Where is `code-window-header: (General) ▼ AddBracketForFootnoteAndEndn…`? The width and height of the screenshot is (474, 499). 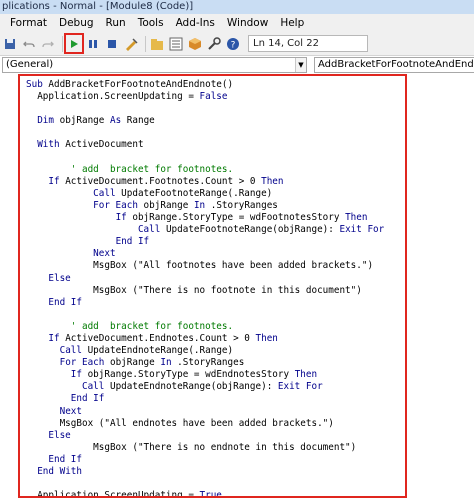
code-window-header: (General) ▼ AddBracketForFootnoteAndEndn… is located at coordinates (237, 65).